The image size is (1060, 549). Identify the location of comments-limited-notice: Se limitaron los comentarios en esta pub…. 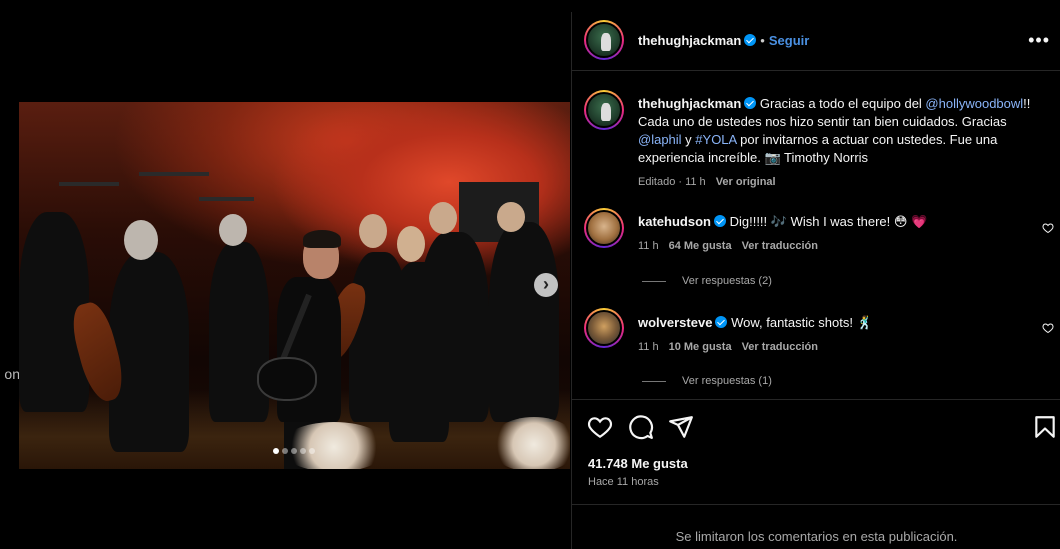
(816, 526).